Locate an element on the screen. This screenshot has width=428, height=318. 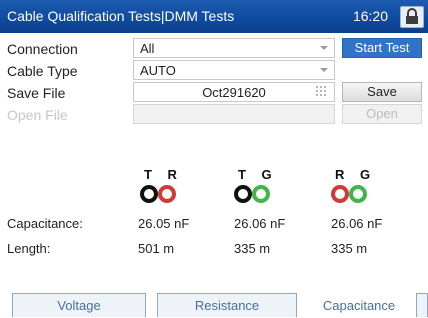
capacitance-value-rg: 26.06 nF is located at coordinates (357, 223).